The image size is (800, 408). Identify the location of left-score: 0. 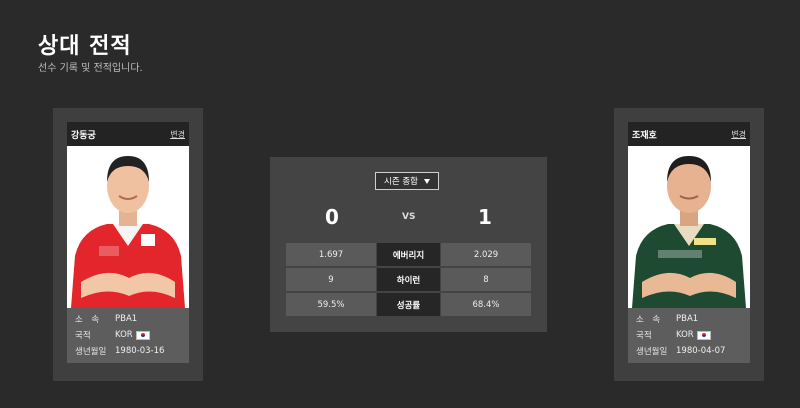
(332, 217).